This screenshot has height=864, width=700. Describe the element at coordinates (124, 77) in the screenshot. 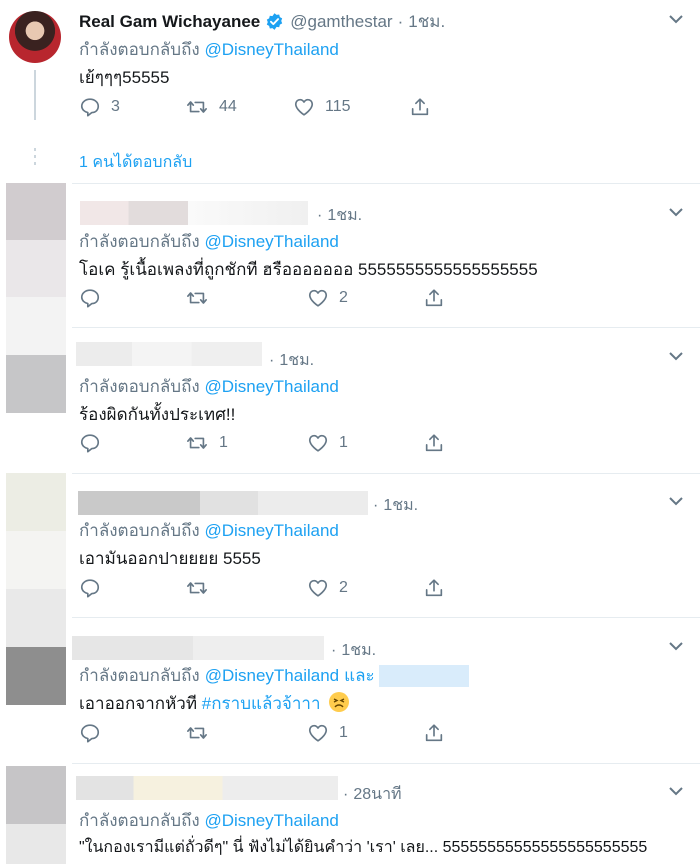

I see `tweet-text: เย้ๆๆๆ55555` at that location.